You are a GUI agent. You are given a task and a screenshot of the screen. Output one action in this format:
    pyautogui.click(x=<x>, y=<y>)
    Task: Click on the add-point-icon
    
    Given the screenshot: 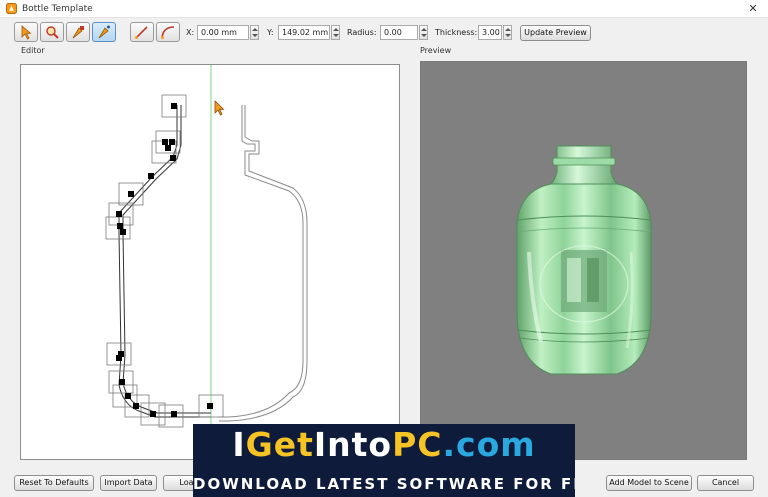 What is the action you would take?
    pyautogui.click(x=78, y=32)
    